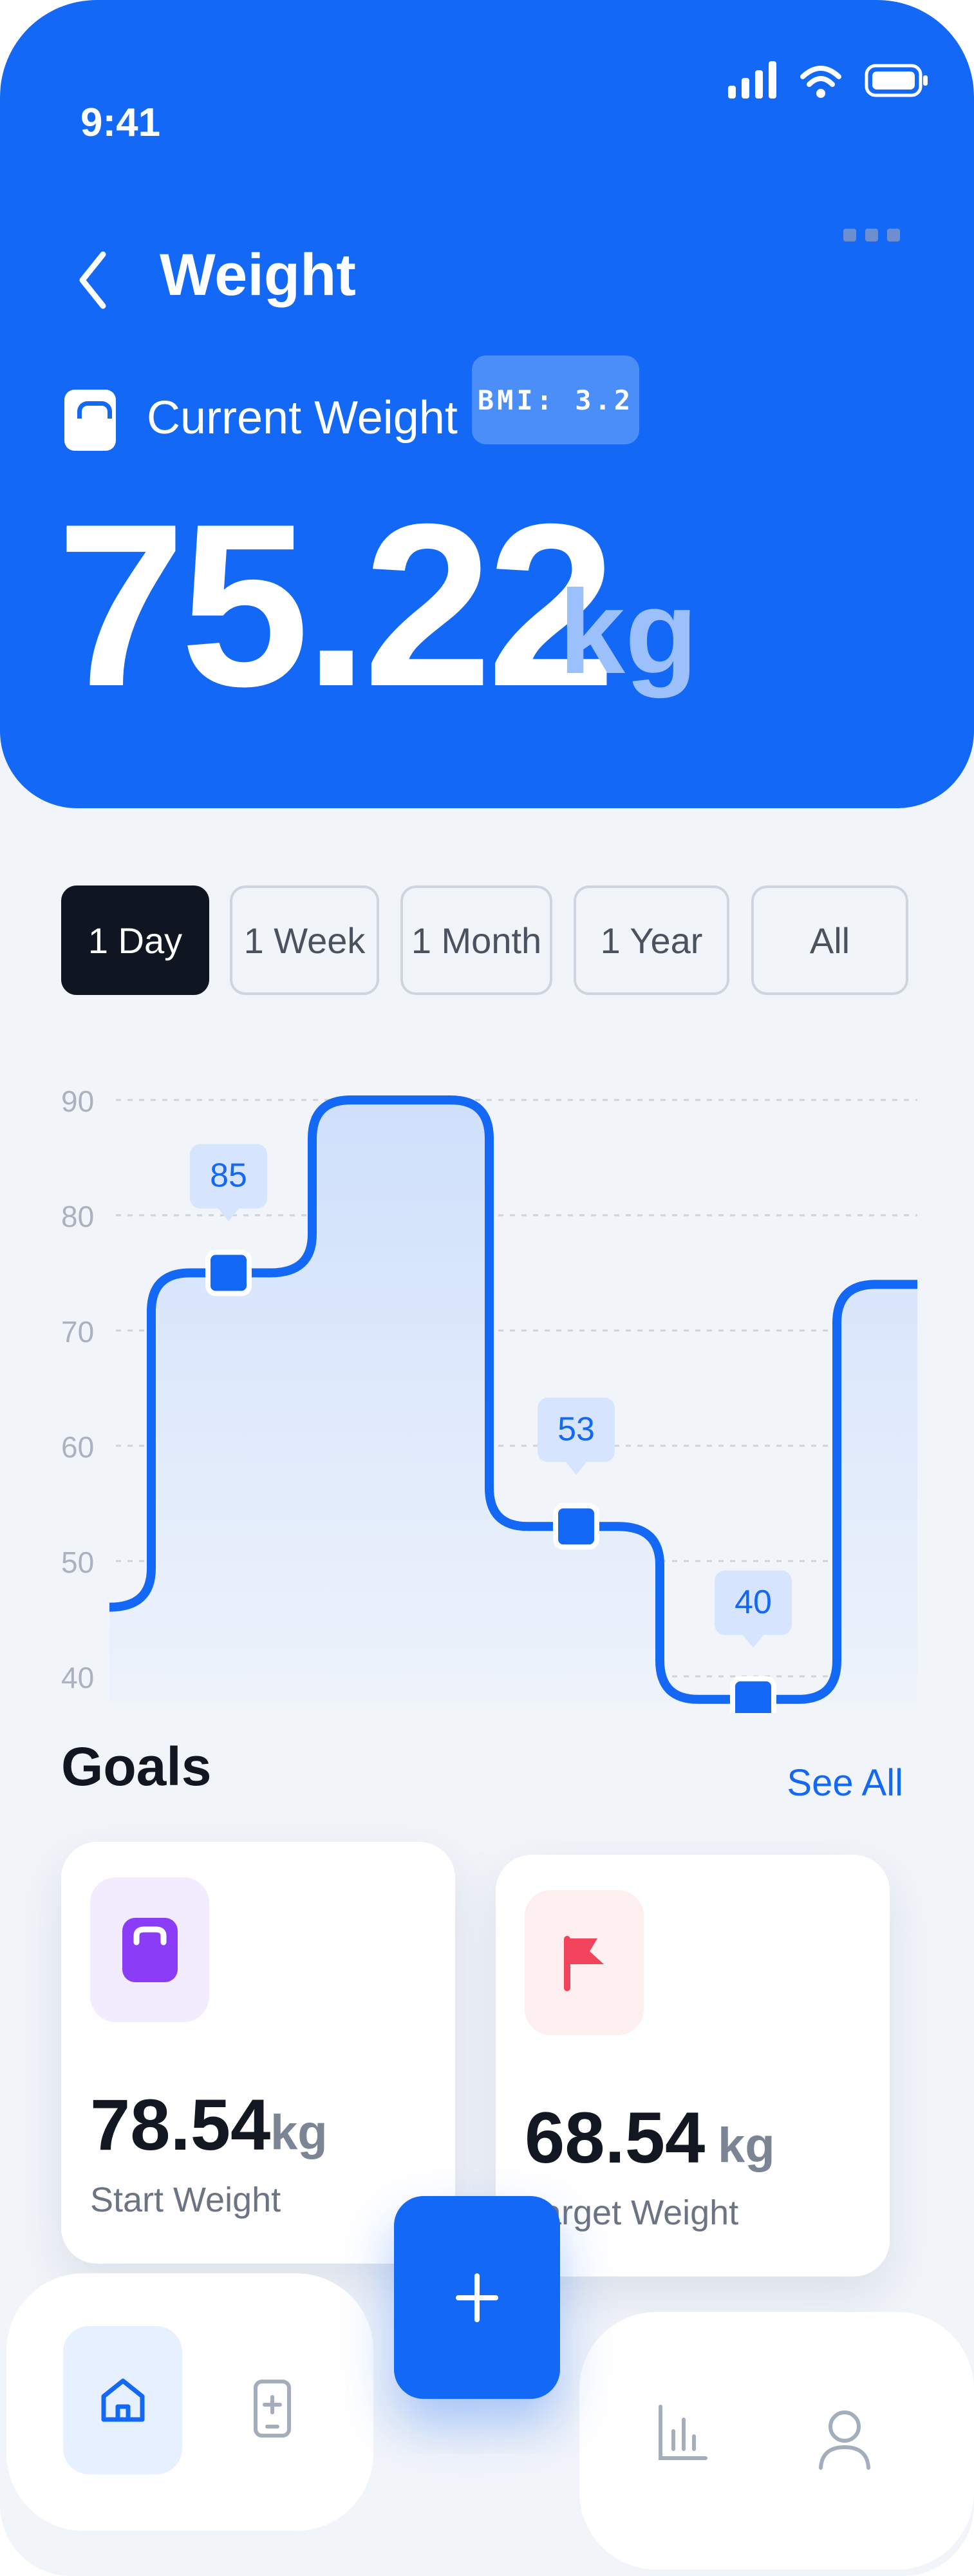 Image resolution: width=974 pixels, height=2576 pixels. I want to click on more-menu-icon, so click(871, 235).